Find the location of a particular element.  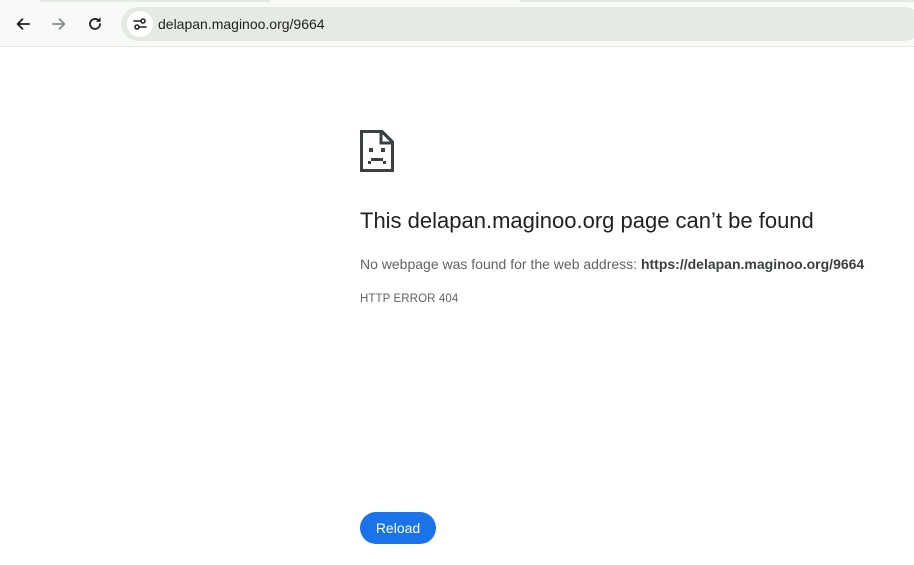

browser-toolbar: delapan.maginoo.org/9664 is located at coordinates (457, 23).